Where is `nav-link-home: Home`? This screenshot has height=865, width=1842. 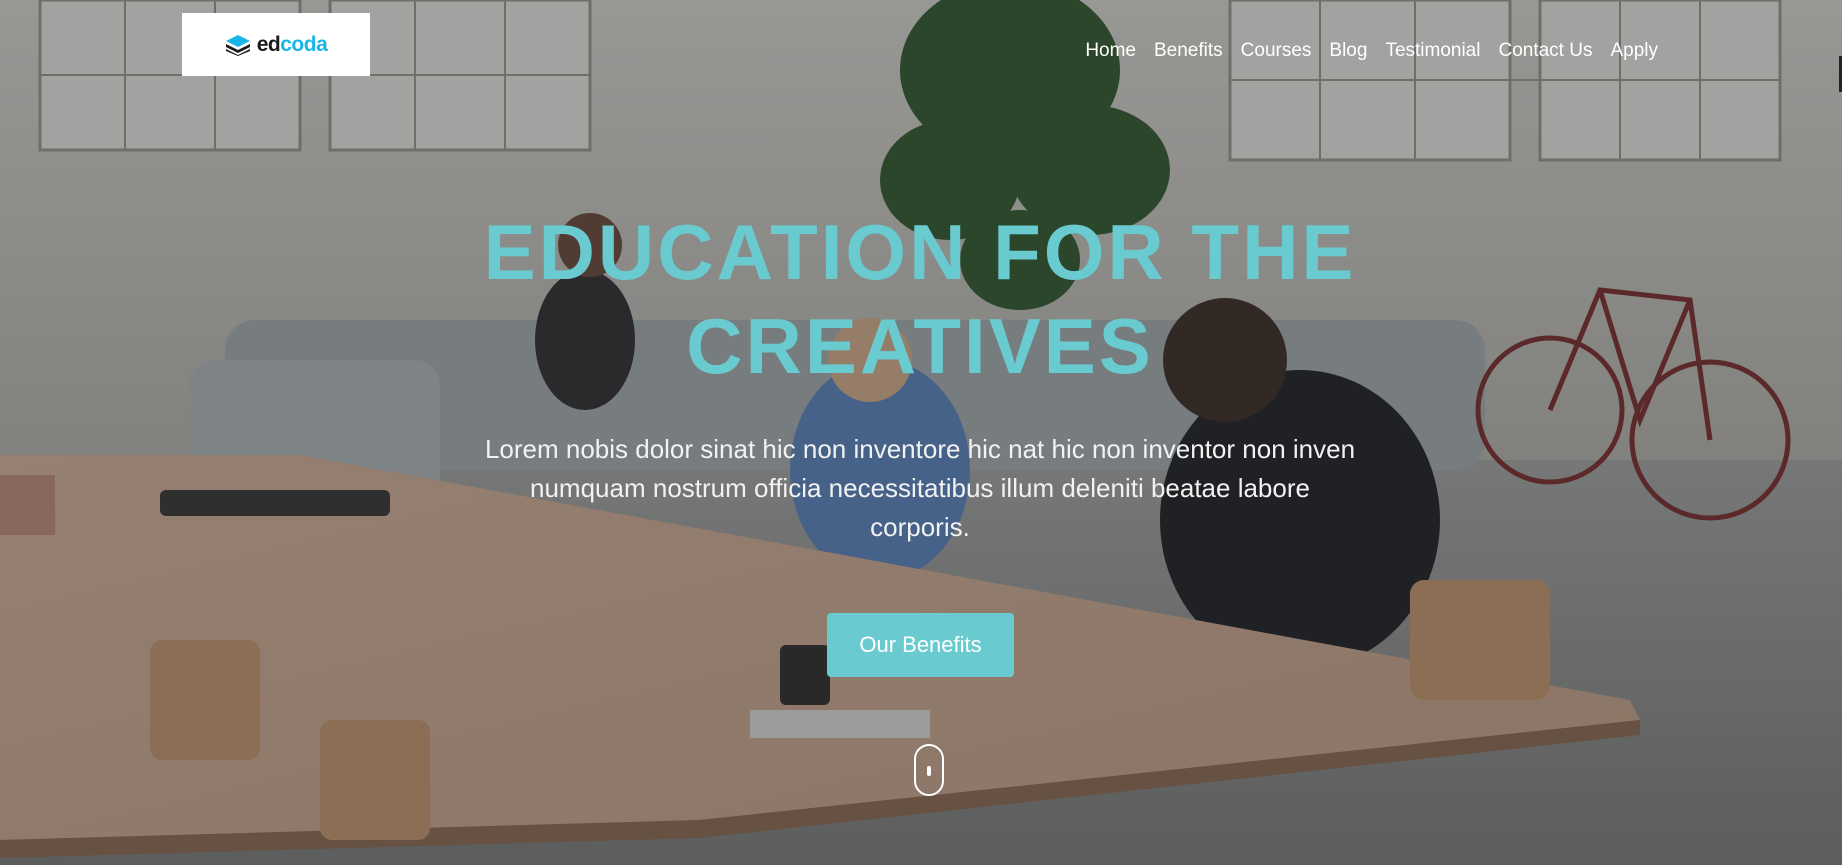
nav-link-home: Home is located at coordinates (1110, 50).